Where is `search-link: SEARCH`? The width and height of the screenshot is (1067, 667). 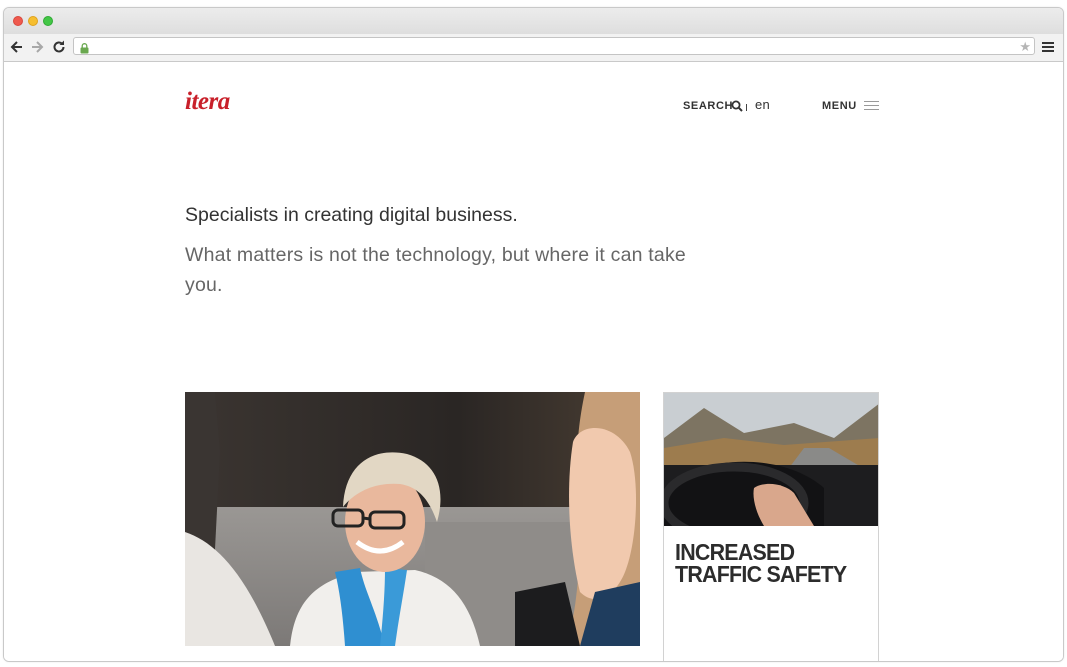
search-link: SEARCH is located at coordinates (708, 106).